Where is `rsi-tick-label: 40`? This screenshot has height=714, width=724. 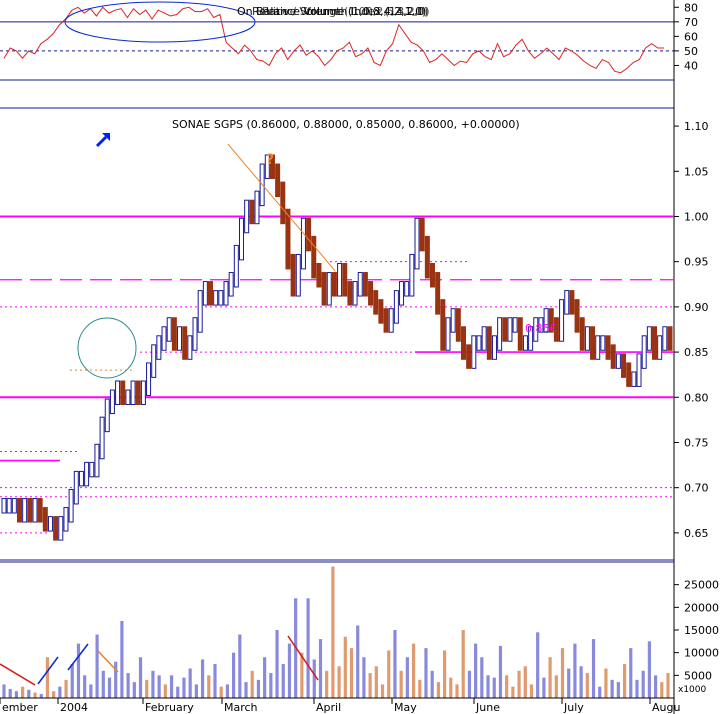
rsi-tick-label: 40 is located at coordinates (691, 65).